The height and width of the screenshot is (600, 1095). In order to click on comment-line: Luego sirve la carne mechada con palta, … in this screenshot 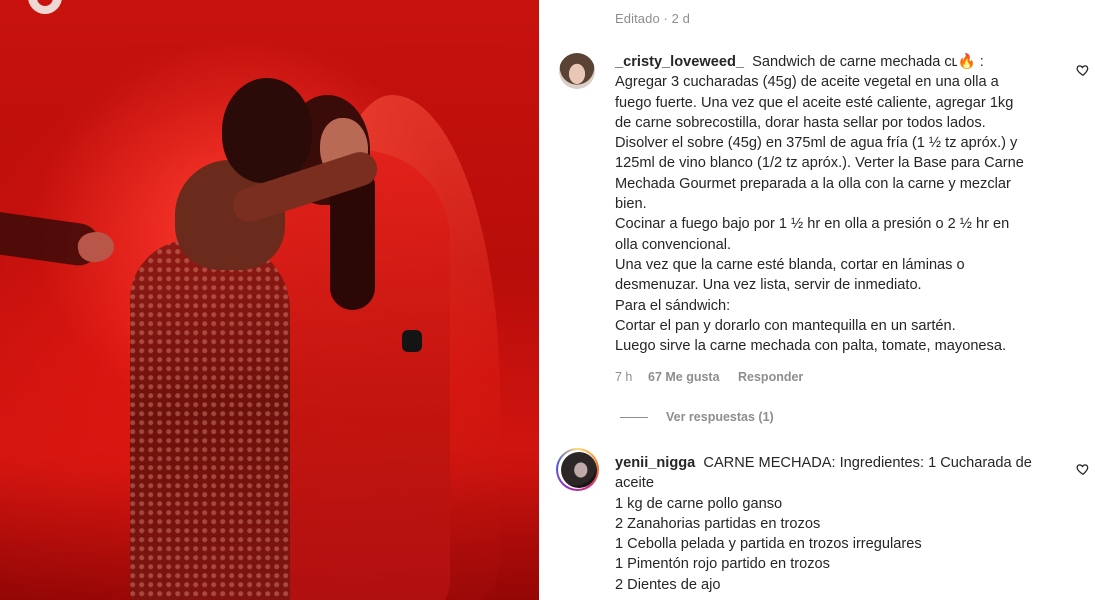, I will do `click(811, 346)`.